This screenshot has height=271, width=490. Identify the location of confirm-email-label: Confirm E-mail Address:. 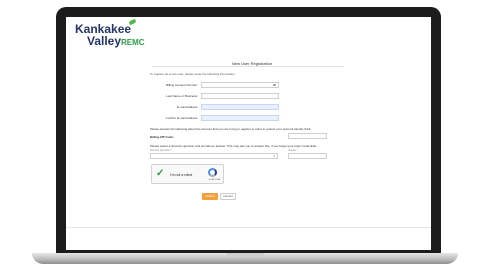
(181, 118).